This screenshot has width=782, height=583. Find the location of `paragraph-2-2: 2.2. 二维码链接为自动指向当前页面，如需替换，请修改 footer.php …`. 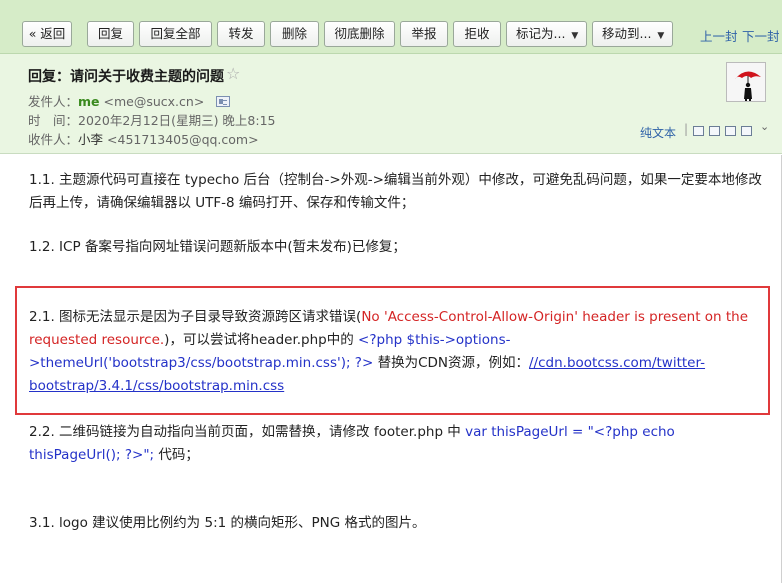

paragraph-2-2: 2.2. 二维码链接为自动指向当前页面，如需替换，请修改 footer.php … is located at coordinates (399, 444).